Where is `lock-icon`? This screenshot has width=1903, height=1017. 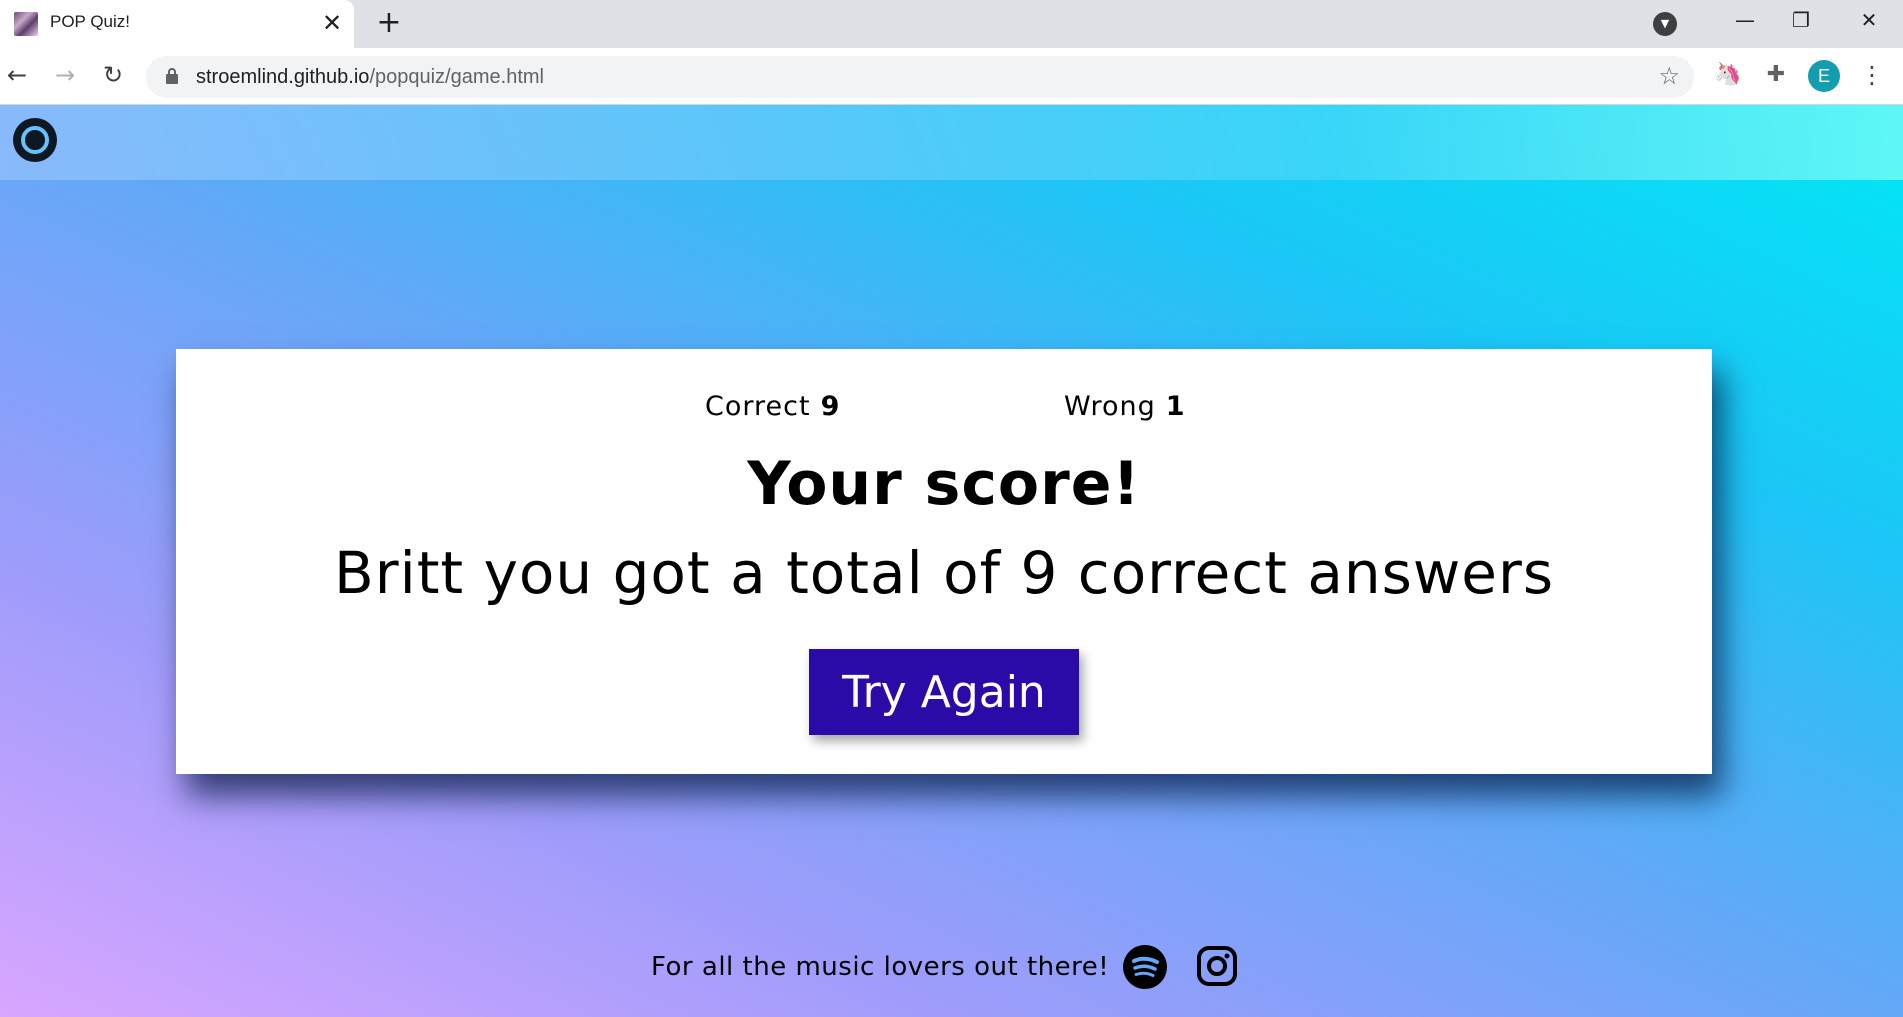
lock-icon is located at coordinates (172, 76).